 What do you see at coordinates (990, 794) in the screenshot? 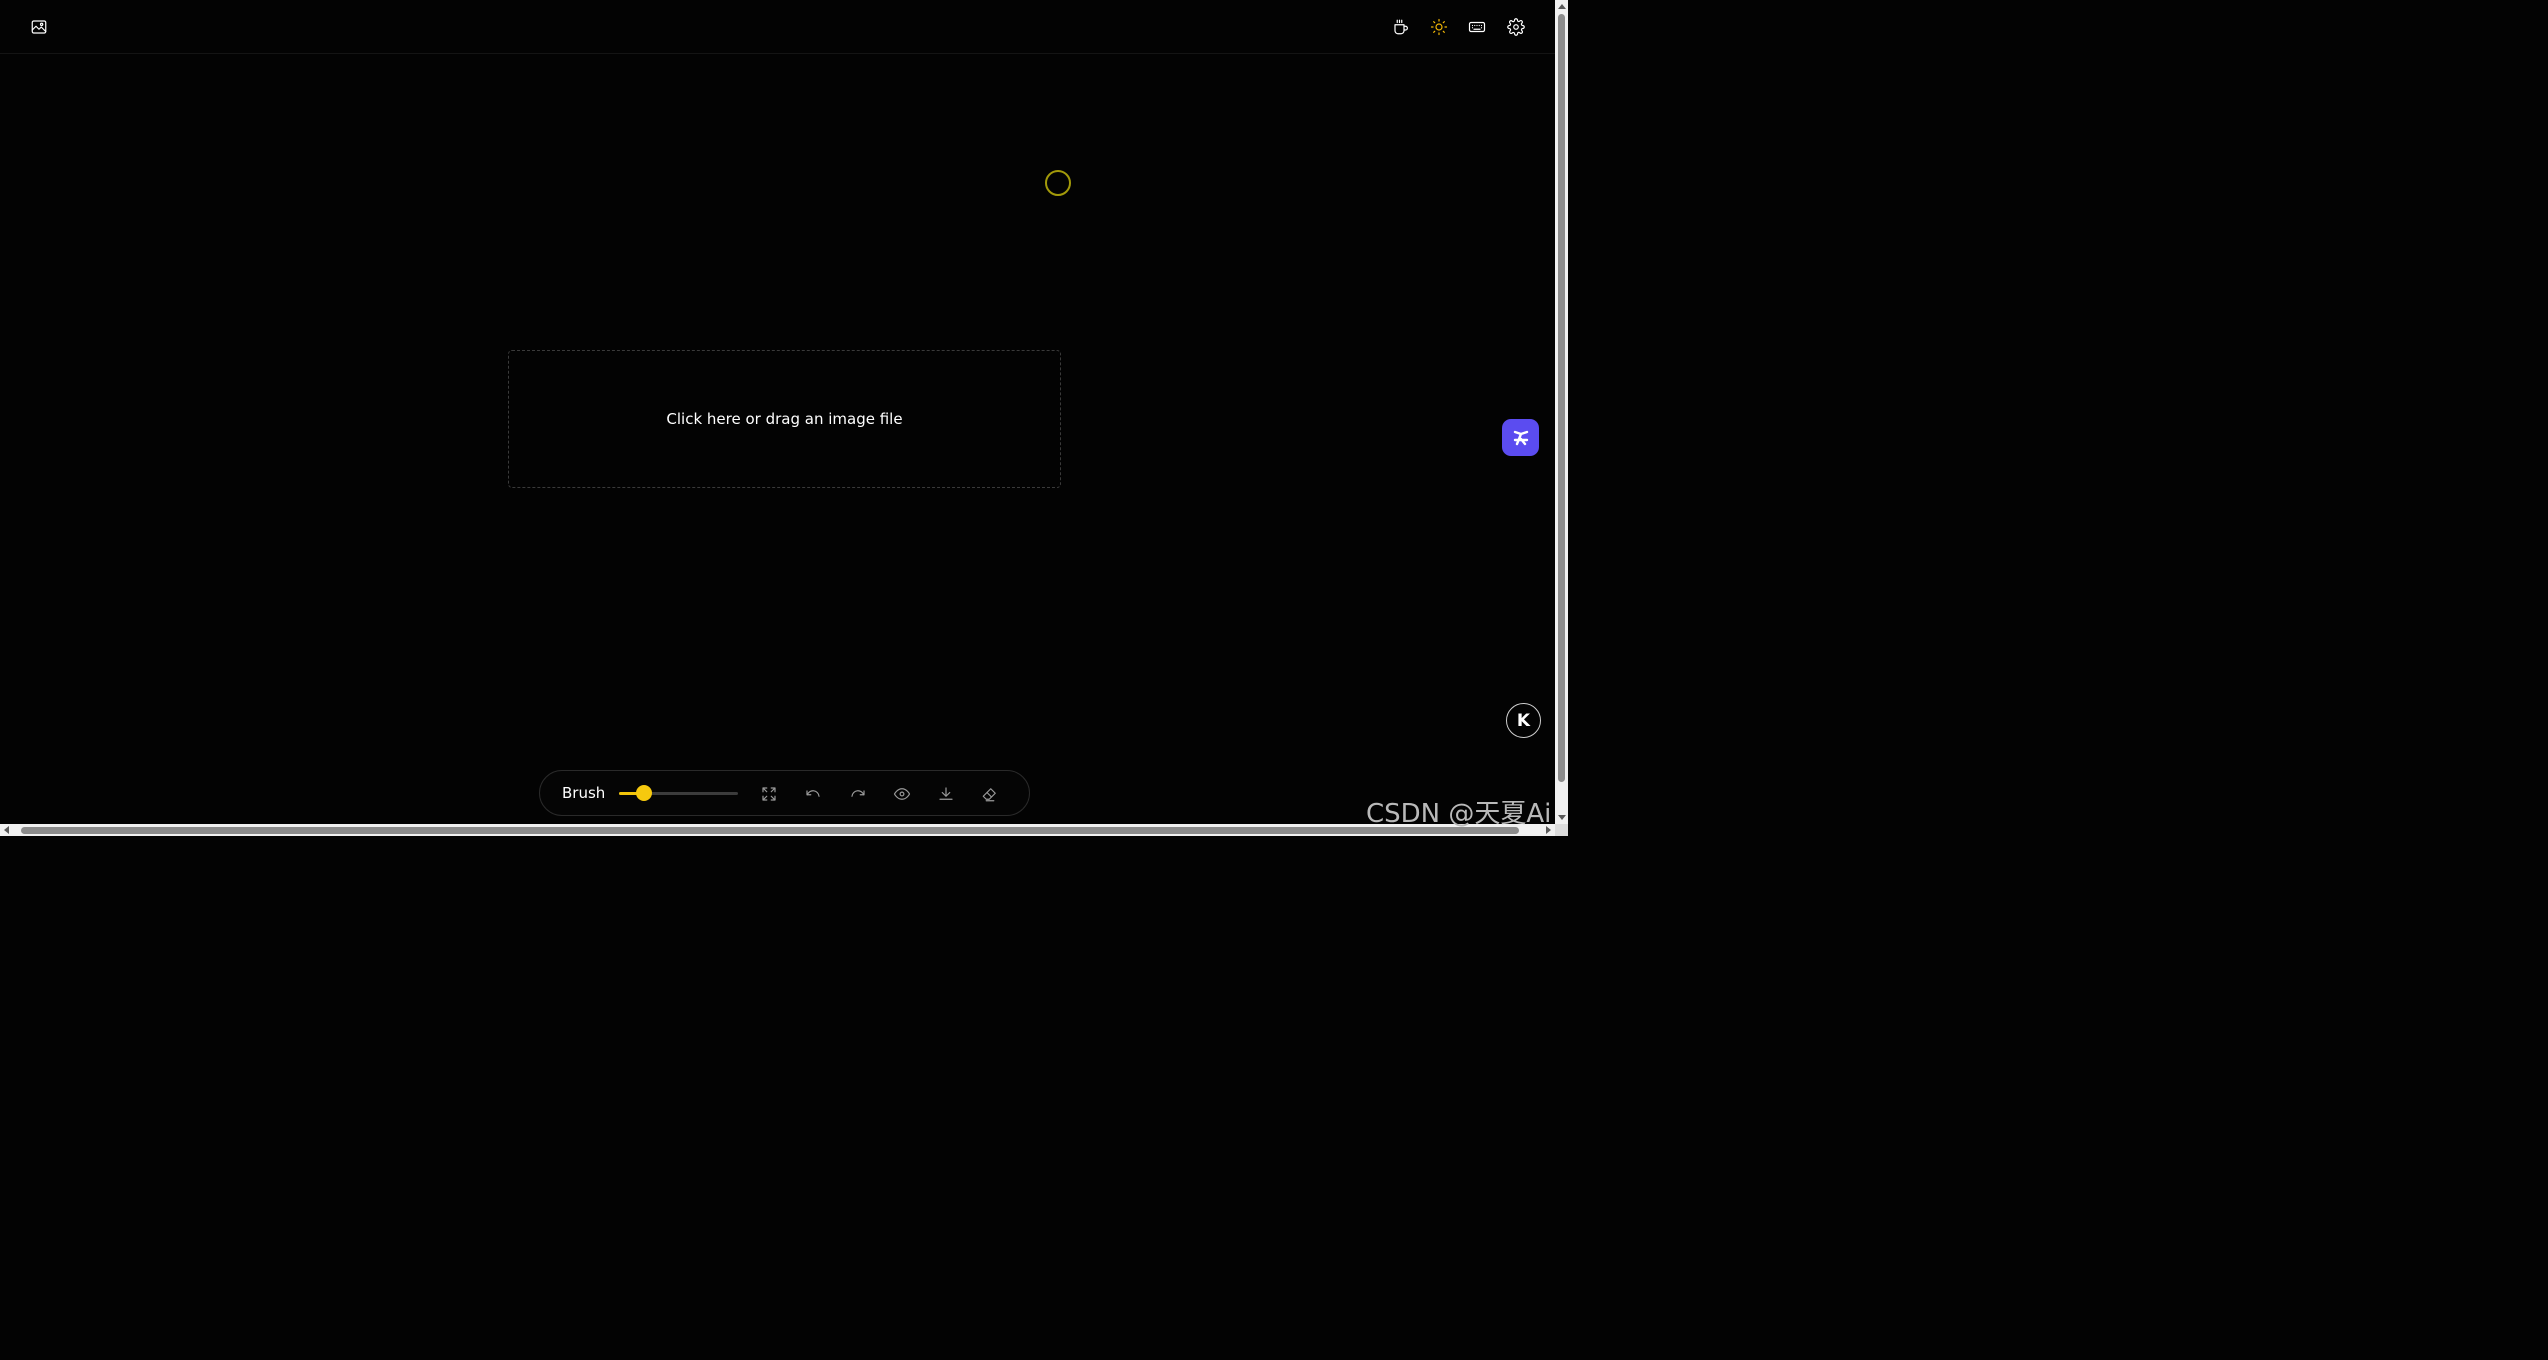
I see `eraser-icon` at bounding box center [990, 794].